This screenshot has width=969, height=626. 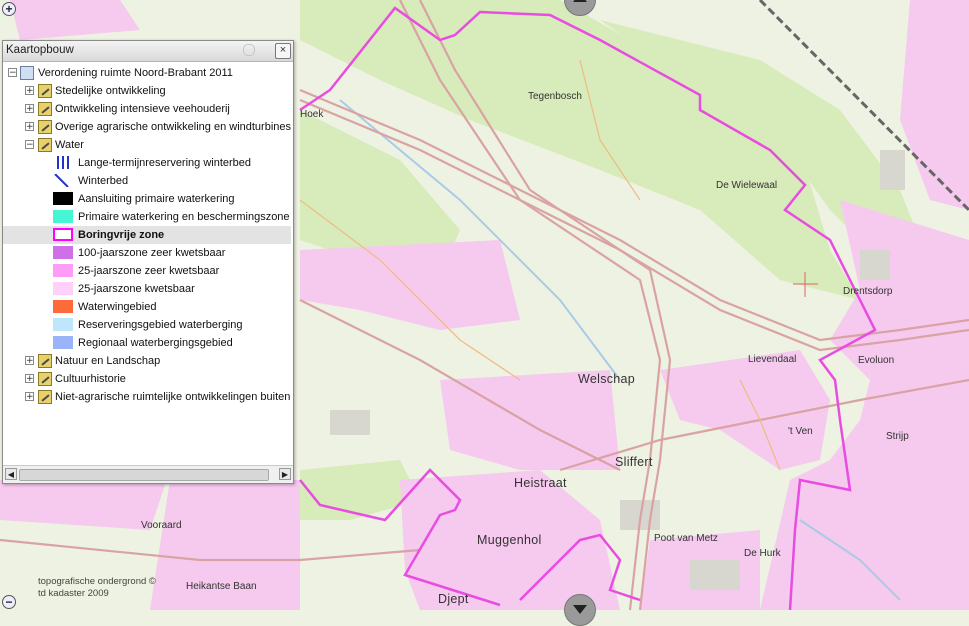 I want to click on layer-group-natuur-en-landschap: + Natuur en Landschap, so click(x=147, y=361).